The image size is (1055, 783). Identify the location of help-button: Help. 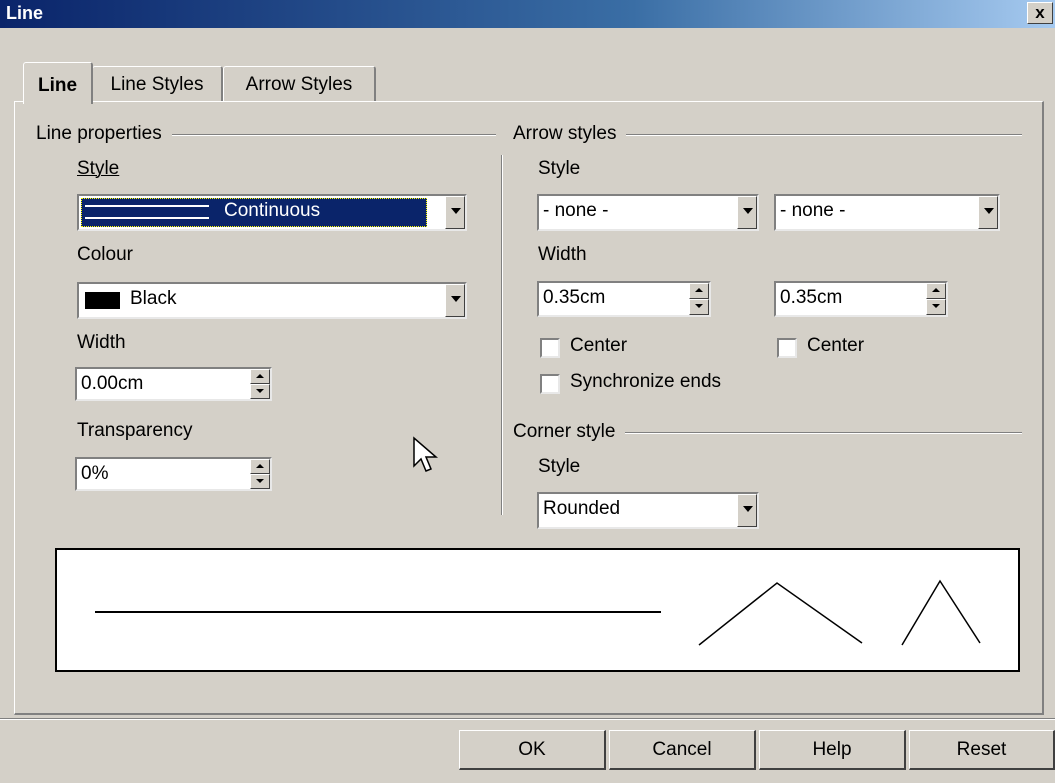
(832, 750).